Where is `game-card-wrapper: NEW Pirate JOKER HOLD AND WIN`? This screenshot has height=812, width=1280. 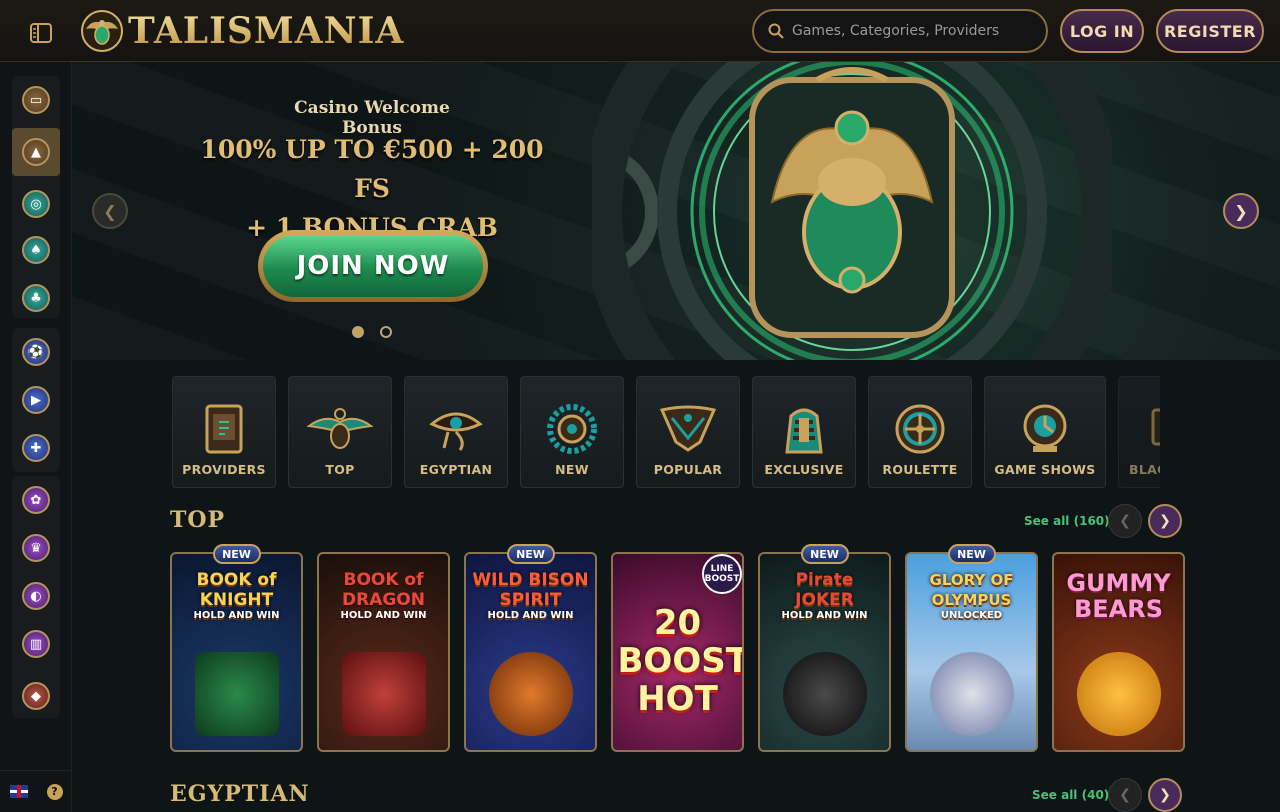
game-card-wrapper: NEW Pirate JOKER HOLD AND WIN is located at coordinates (824, 648).